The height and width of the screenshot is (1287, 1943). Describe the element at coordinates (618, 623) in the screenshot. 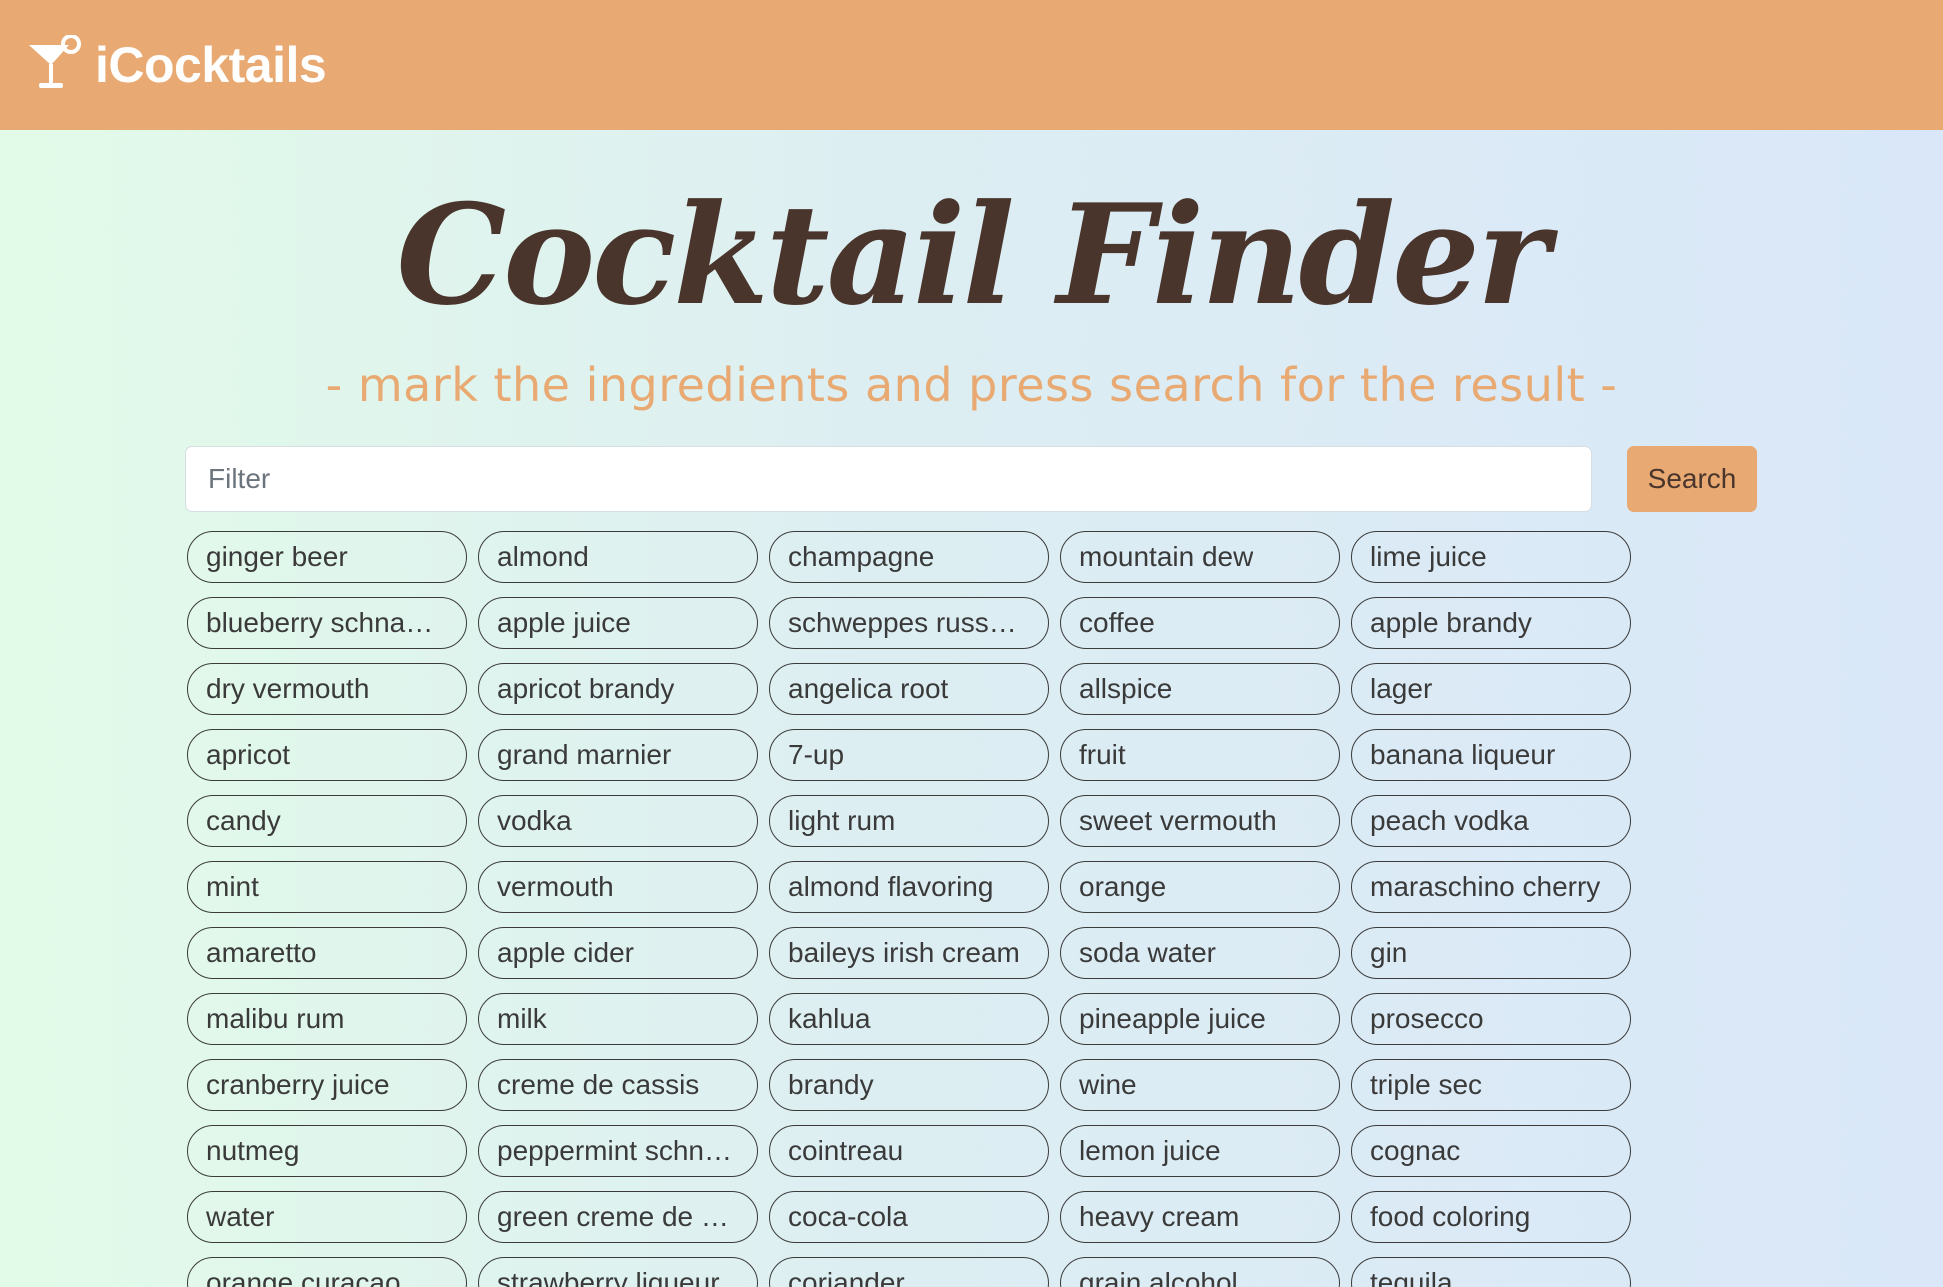

I see `ingredient-pill: apple juice` at that location.